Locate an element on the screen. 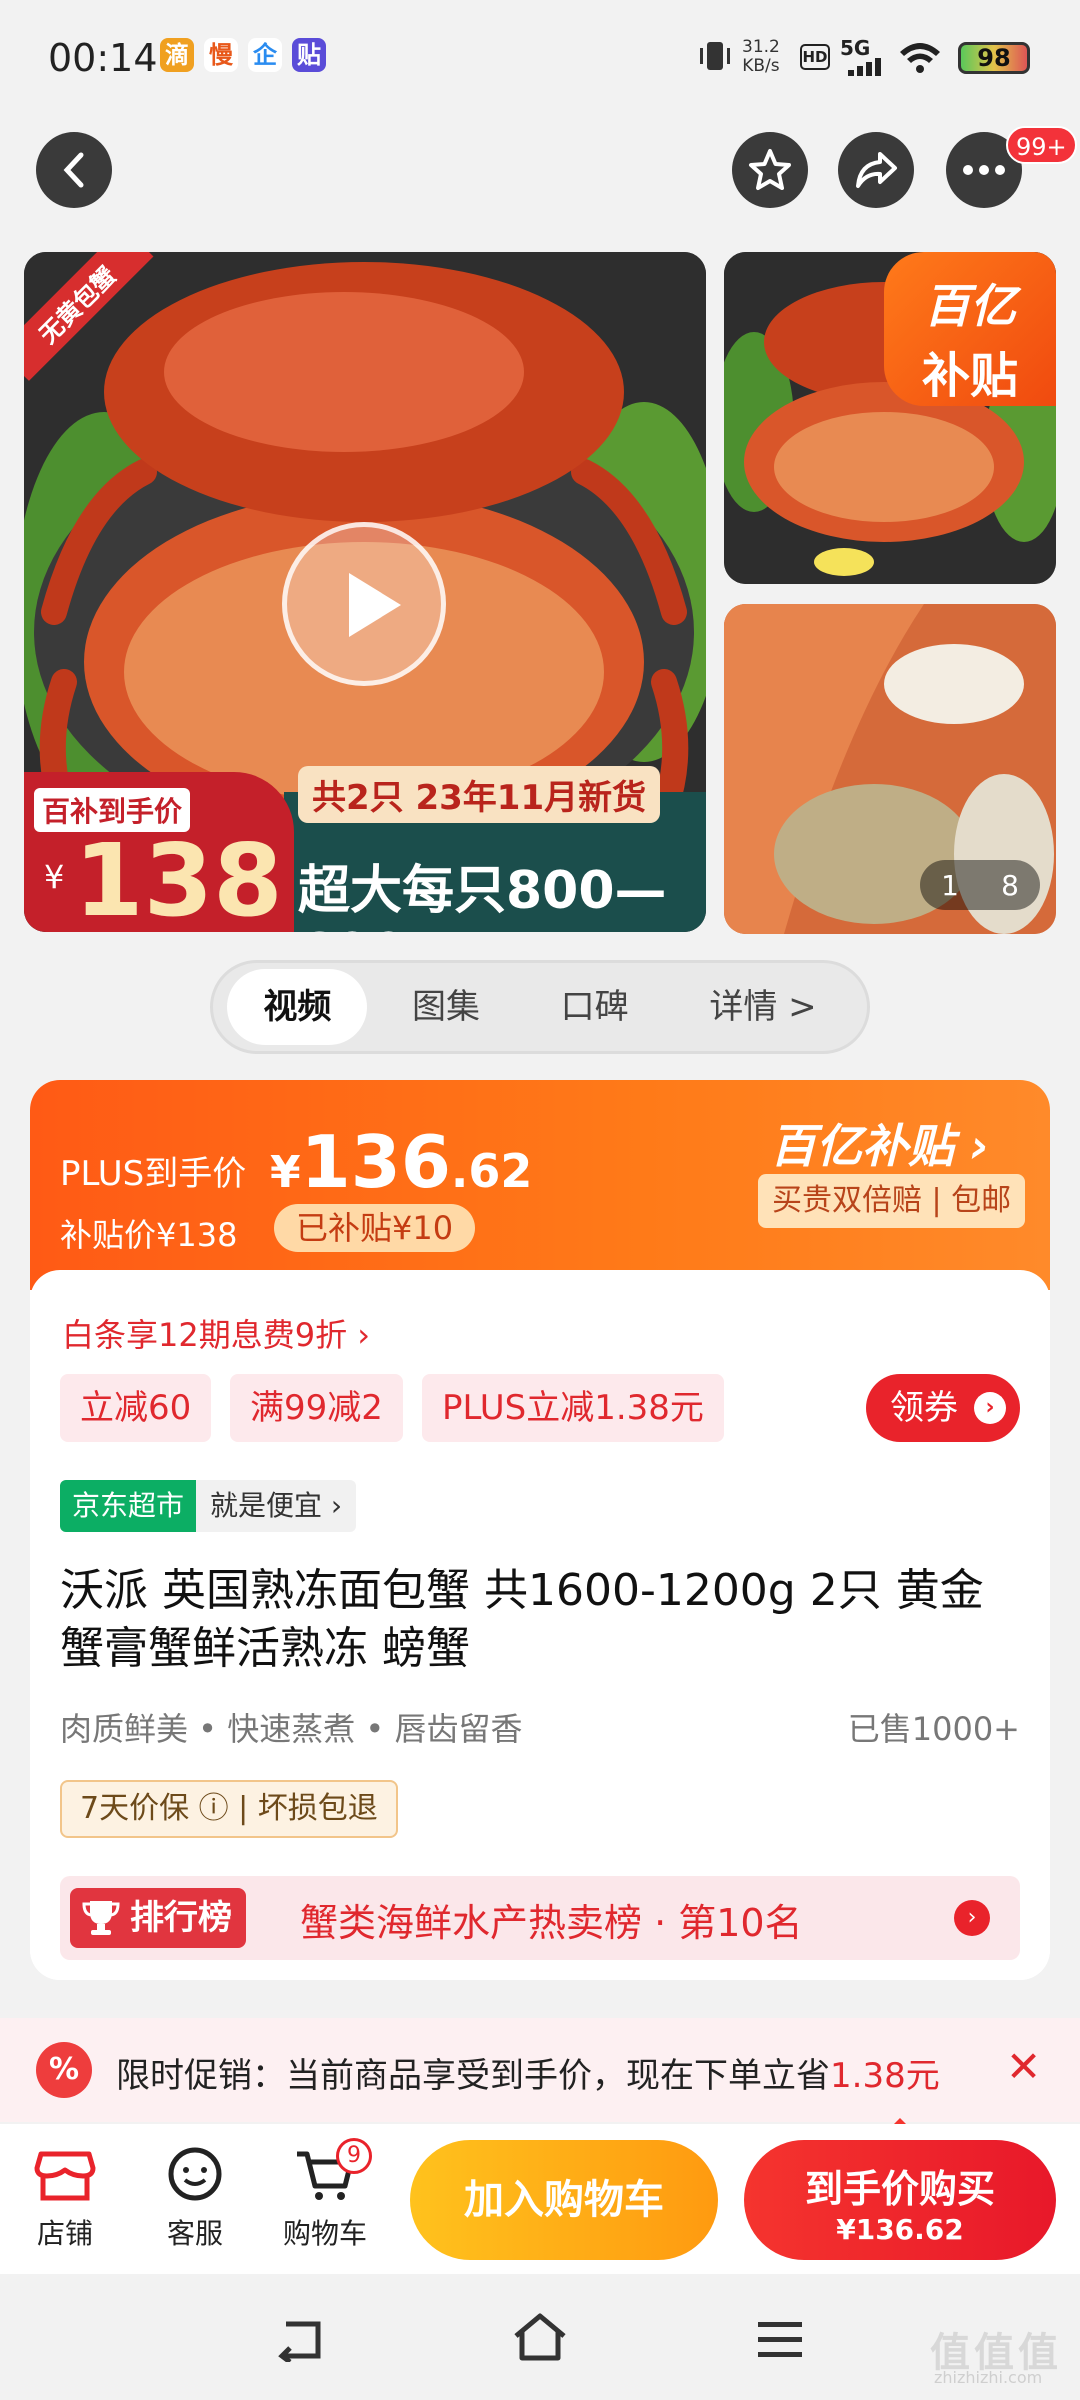  share-button is located at coordinates (876, 170).